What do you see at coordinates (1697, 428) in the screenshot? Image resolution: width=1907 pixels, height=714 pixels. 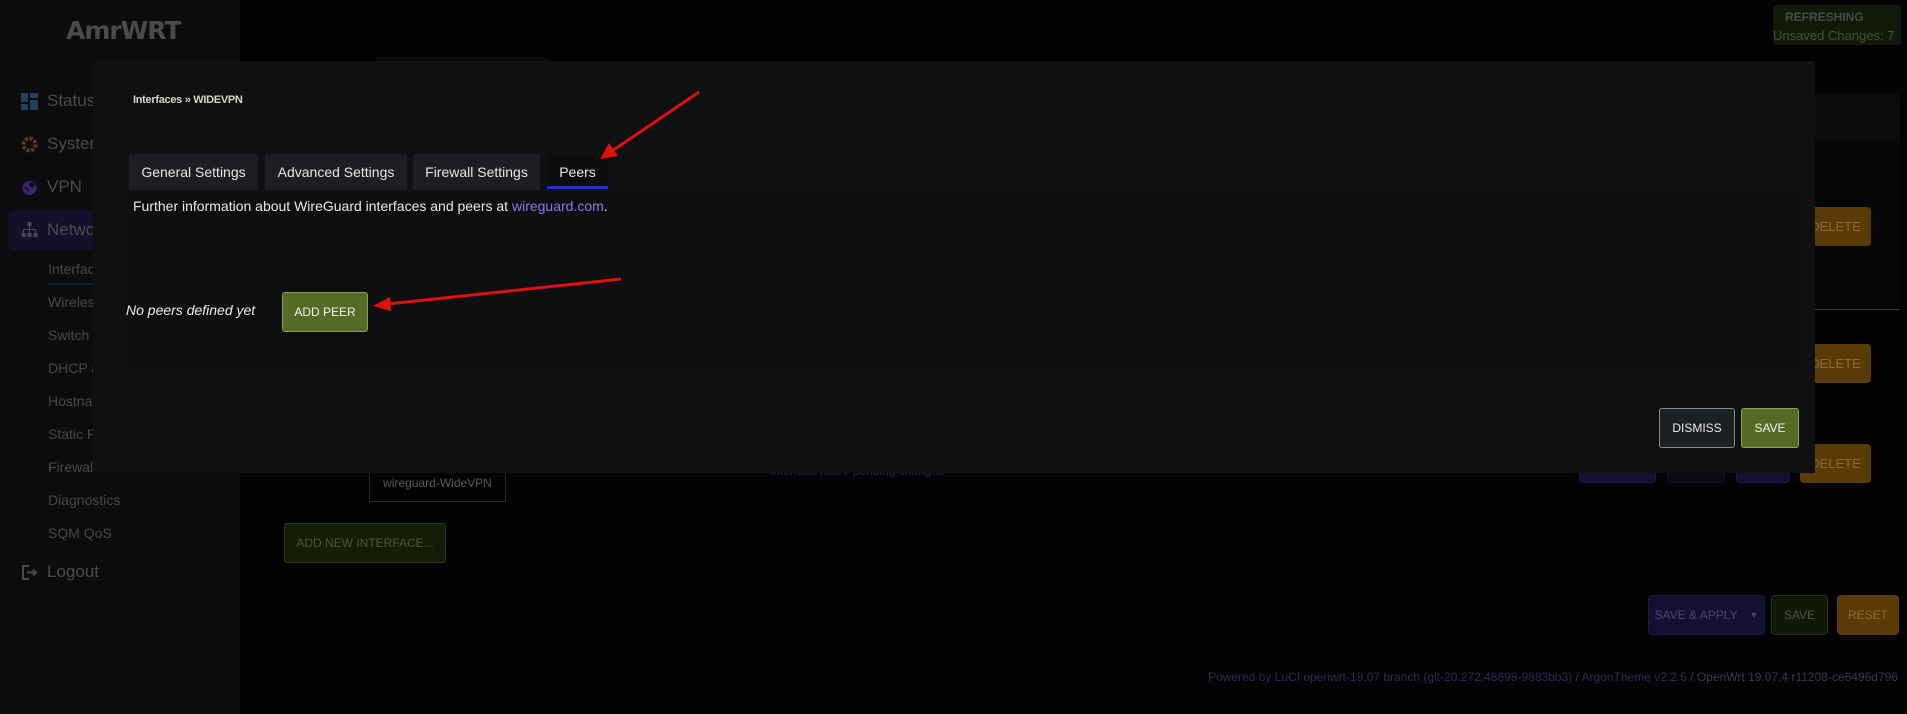 I see `dismiss-button: DISMISS` at bounding box center [1697, 428].